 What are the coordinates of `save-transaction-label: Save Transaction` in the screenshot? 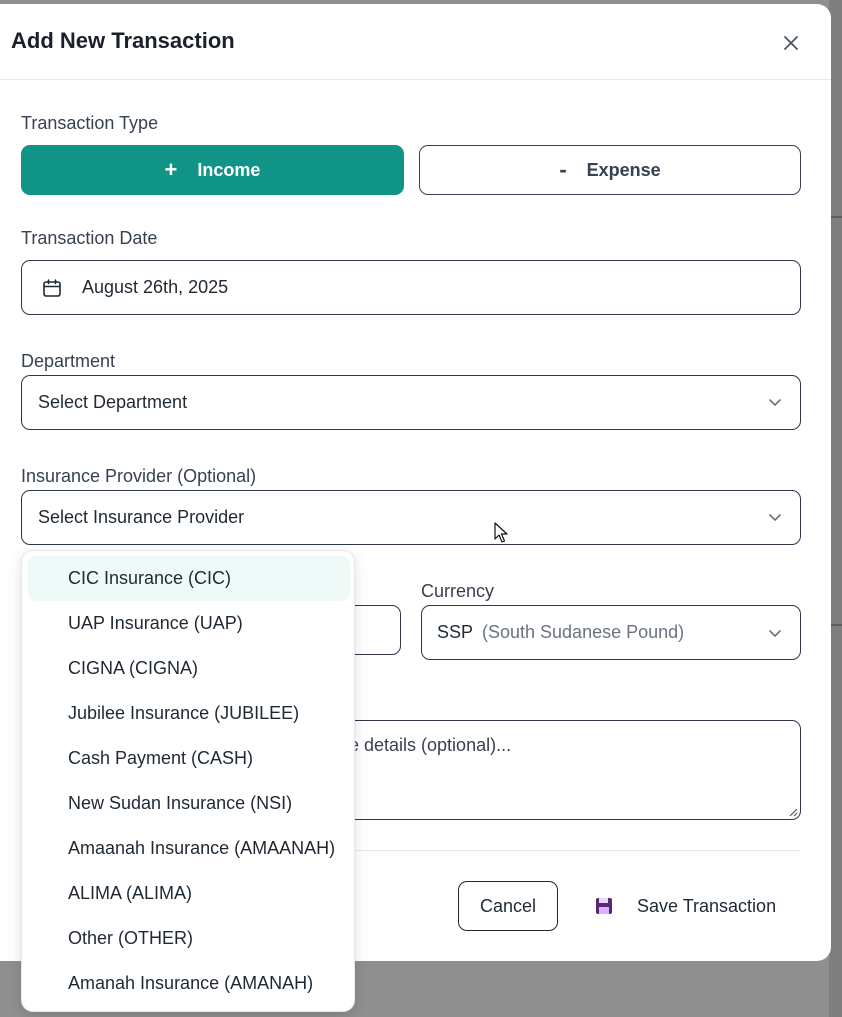 It's located at (707, 905).